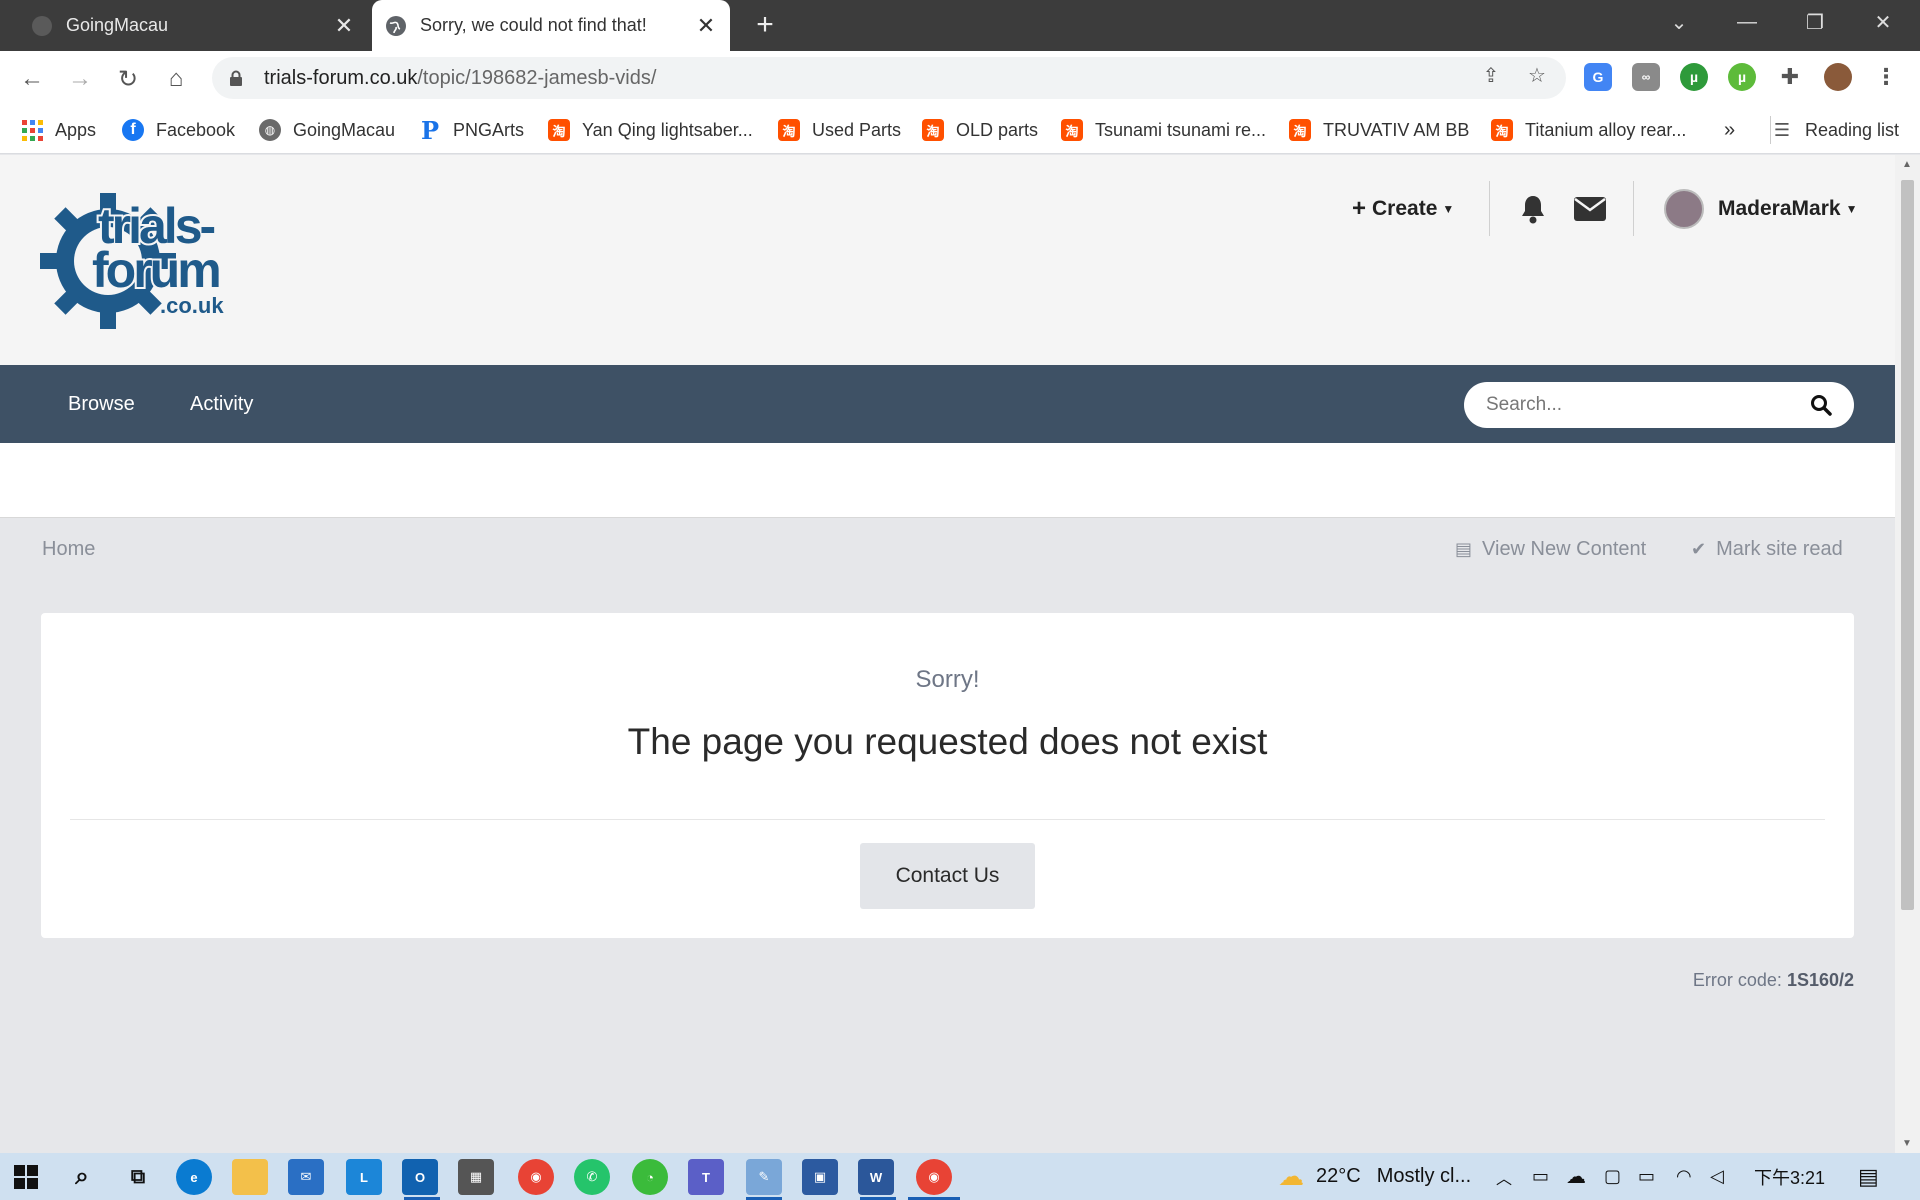 This screenshot has width=1920, height=1200. Describe the element at coordinates (1291, 1176) in the screenshot. I see `partly-cloudy-icon: ☁` at that location.